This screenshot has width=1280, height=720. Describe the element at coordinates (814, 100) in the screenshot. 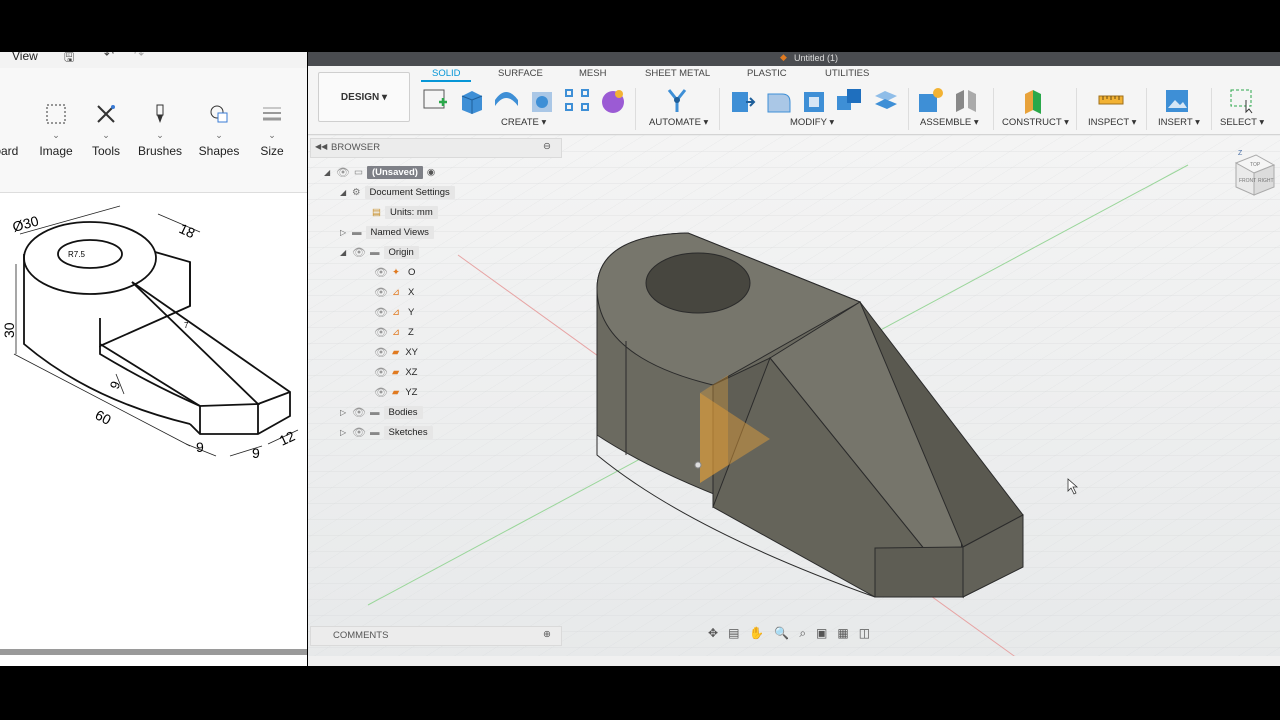

I see `shell-icon` at that location.